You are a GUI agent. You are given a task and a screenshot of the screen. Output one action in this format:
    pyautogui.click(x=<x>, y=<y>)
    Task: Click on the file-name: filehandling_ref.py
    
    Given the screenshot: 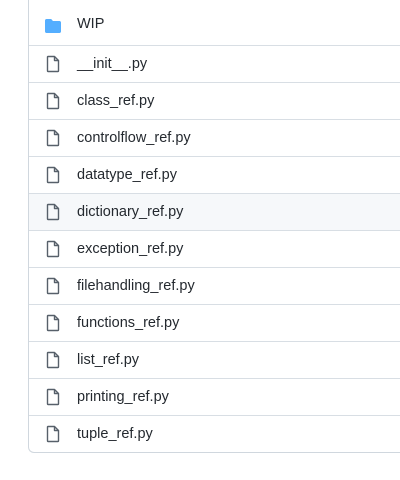 What is the action you would take?
    pyautogui.click(x=136, y=286)
    